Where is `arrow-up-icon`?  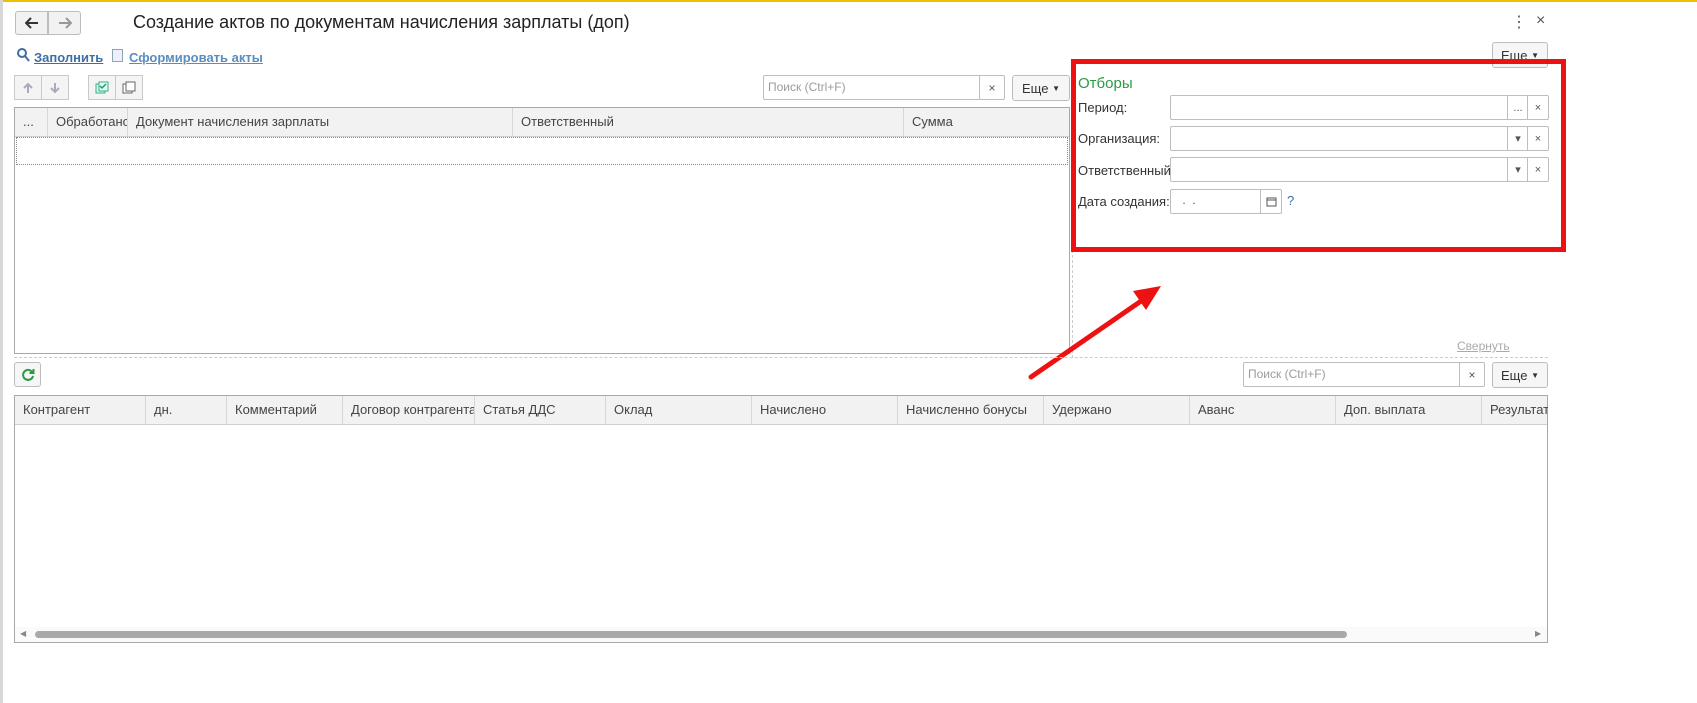
arrow-up-icon is located at coordinates (28, 87).